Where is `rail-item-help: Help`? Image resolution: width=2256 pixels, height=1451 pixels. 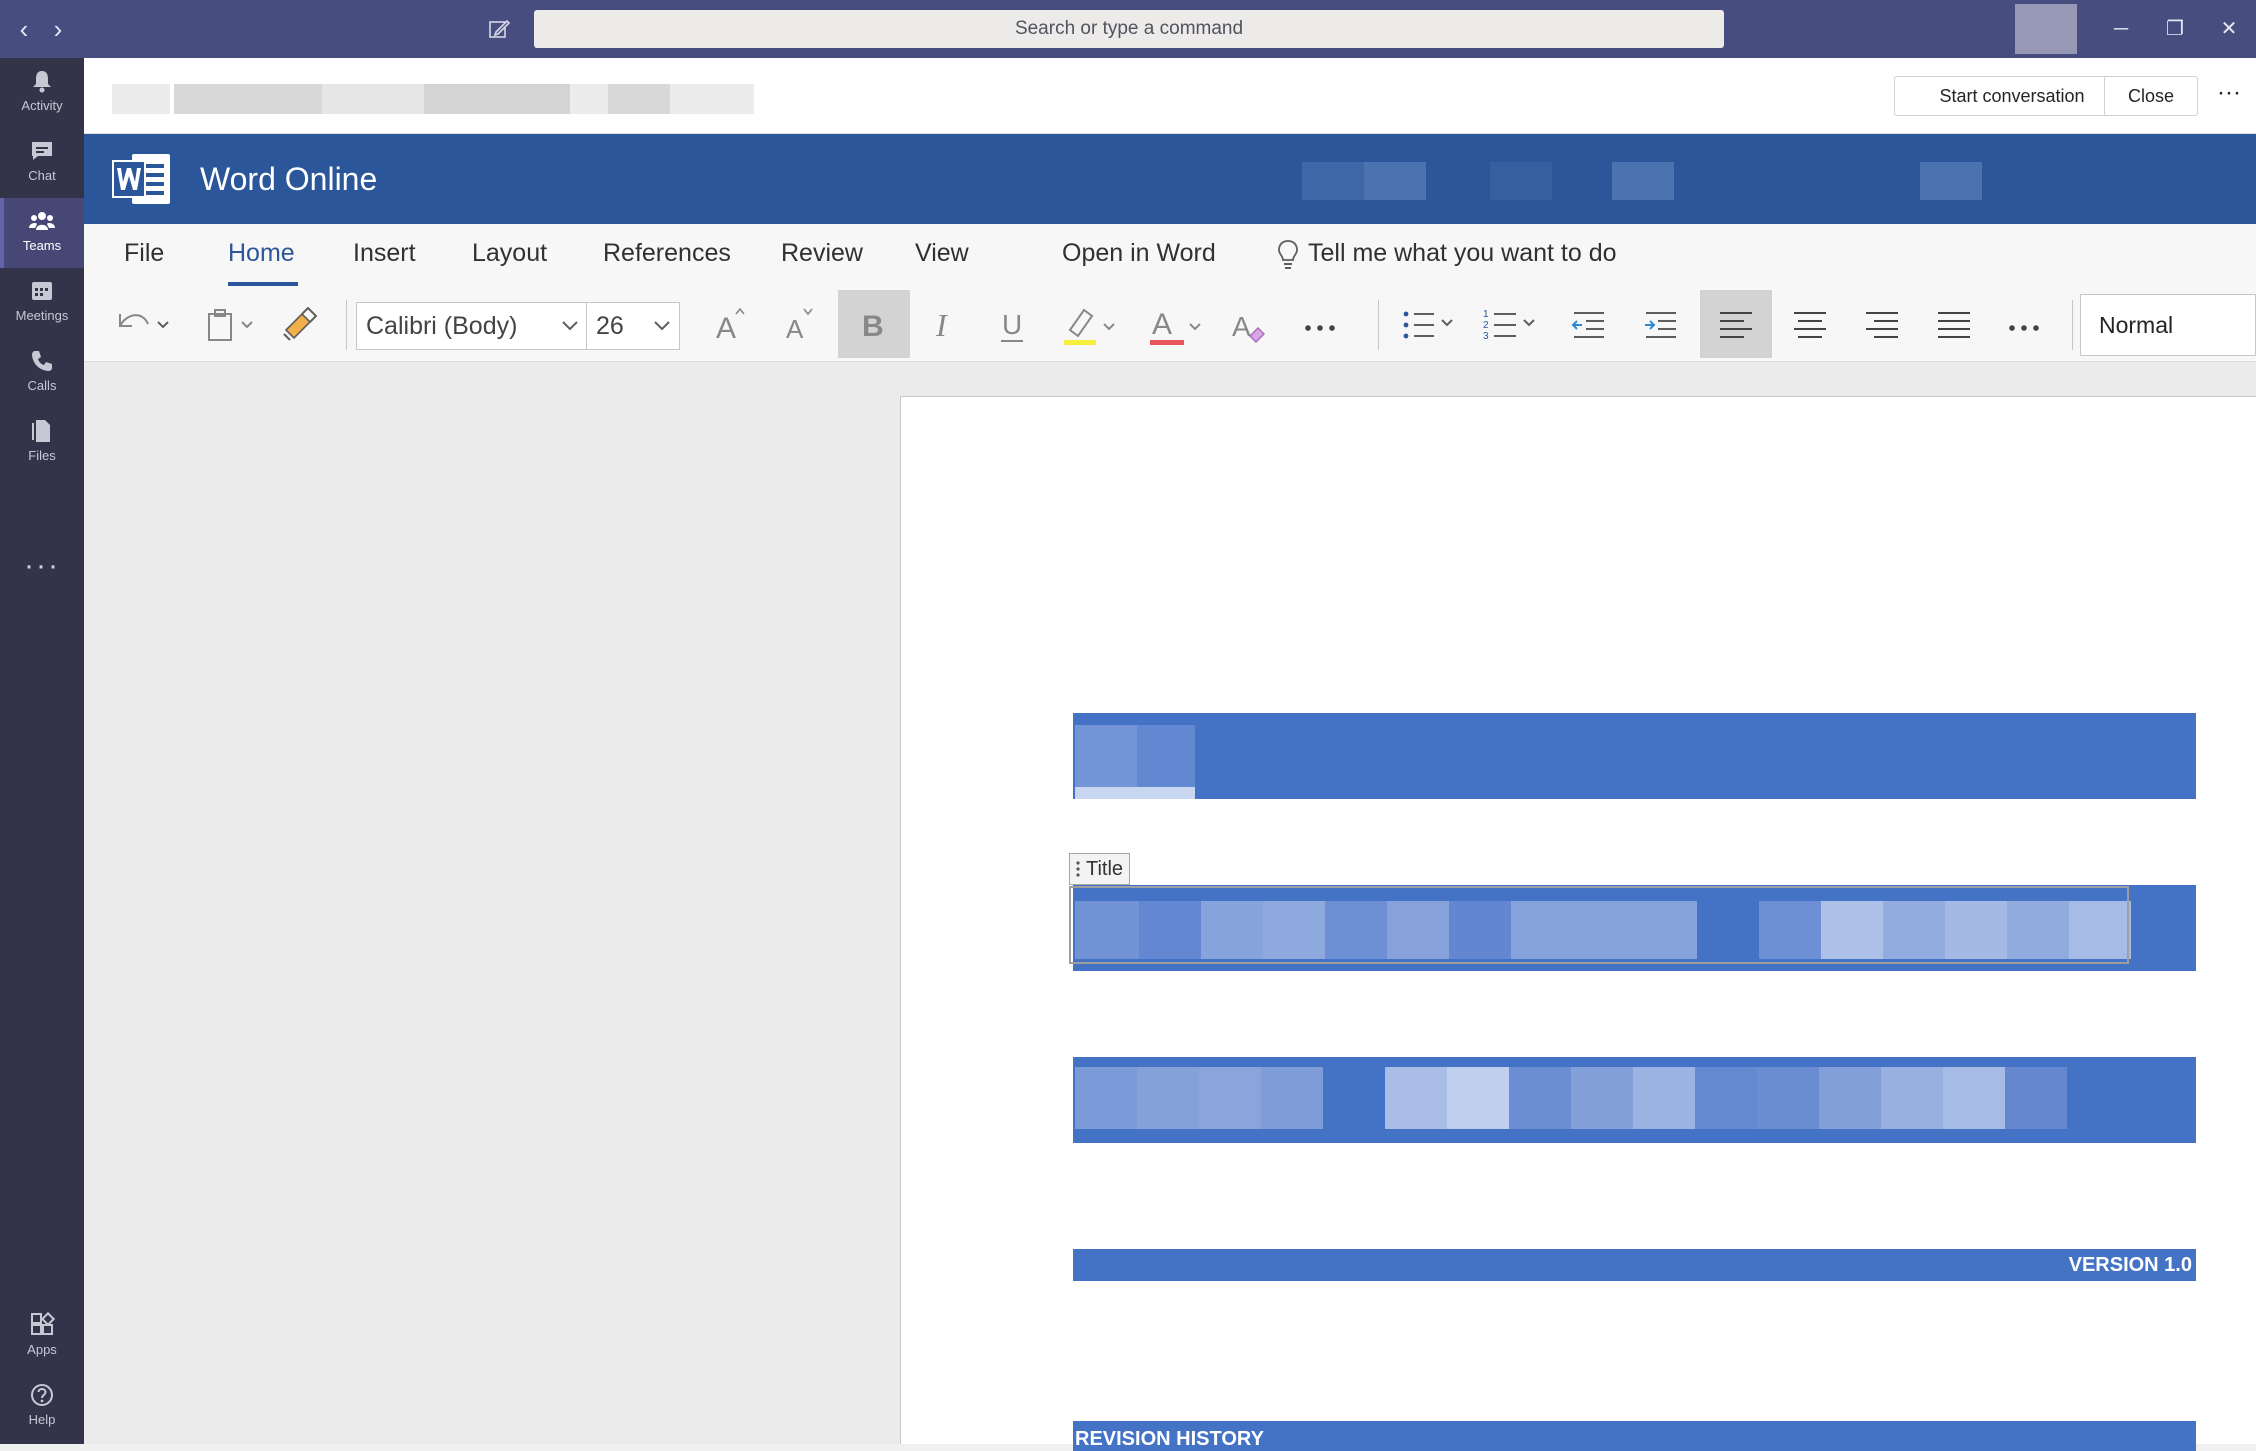 rail-item-help: Help is located at coordinates (42, 1407).